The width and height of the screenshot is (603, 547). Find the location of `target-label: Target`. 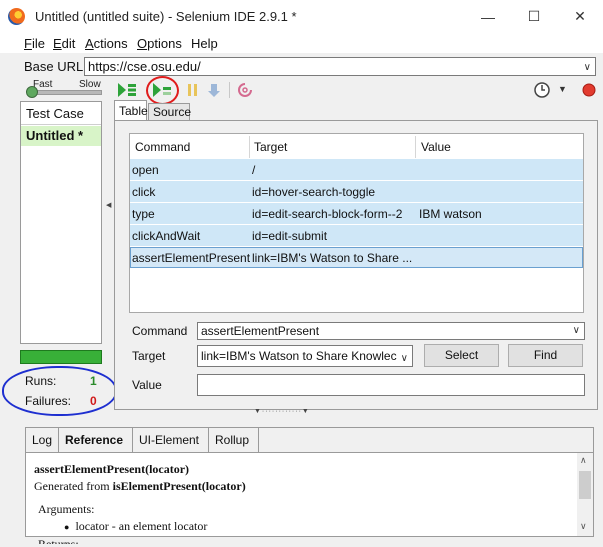

target-label: Target is located at coordinates (149, 356).